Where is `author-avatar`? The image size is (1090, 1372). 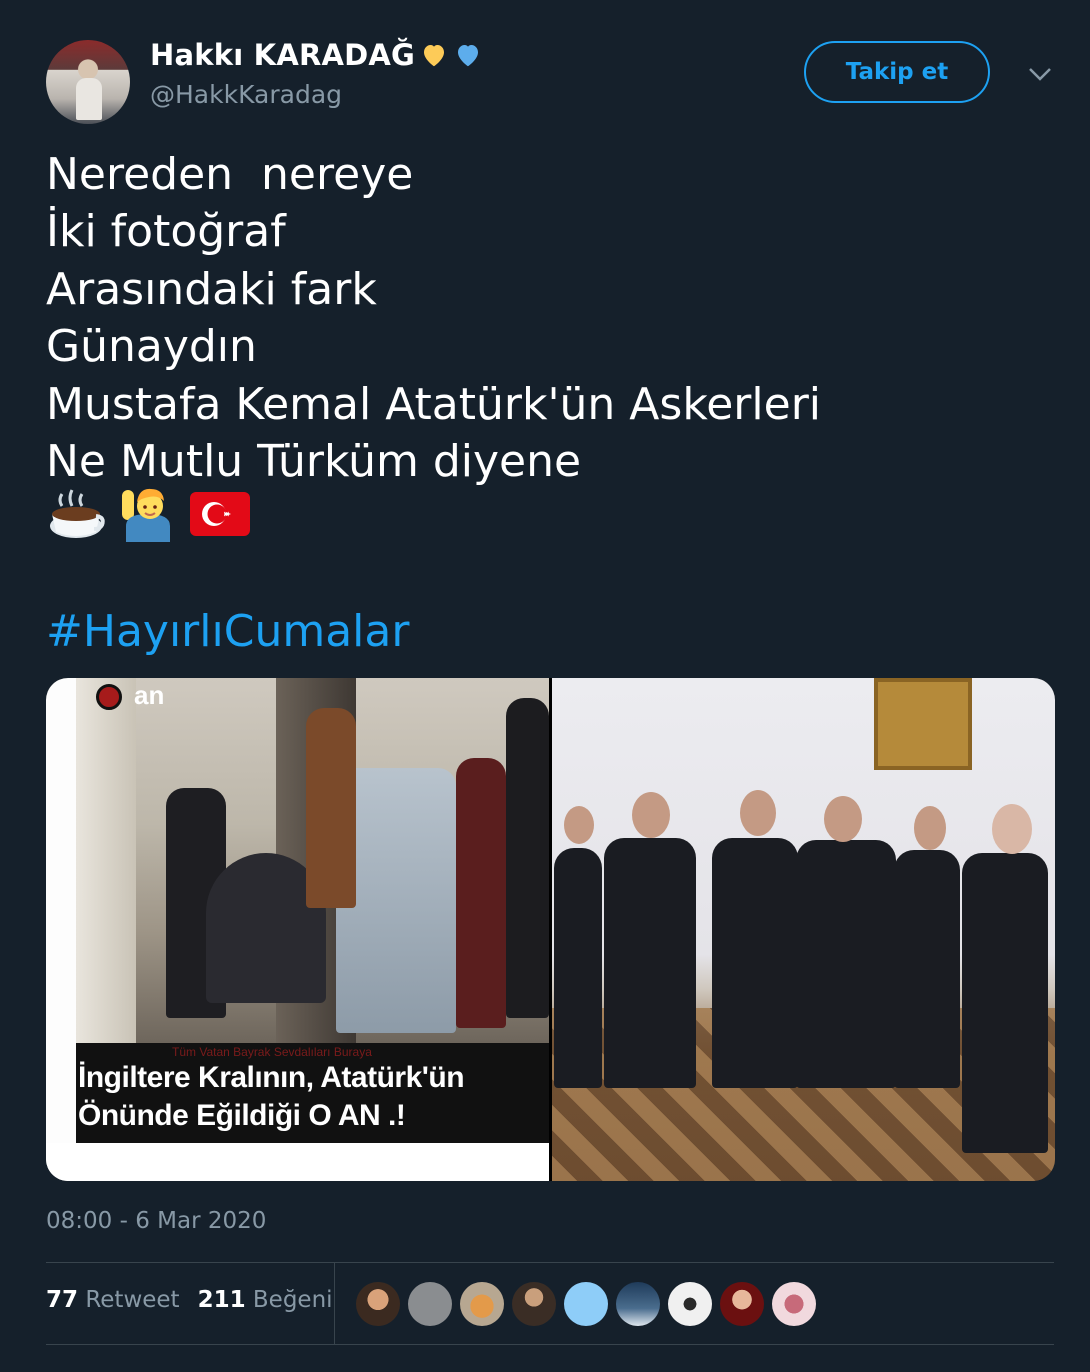
author-avatar is located at coordinates (88, 82).